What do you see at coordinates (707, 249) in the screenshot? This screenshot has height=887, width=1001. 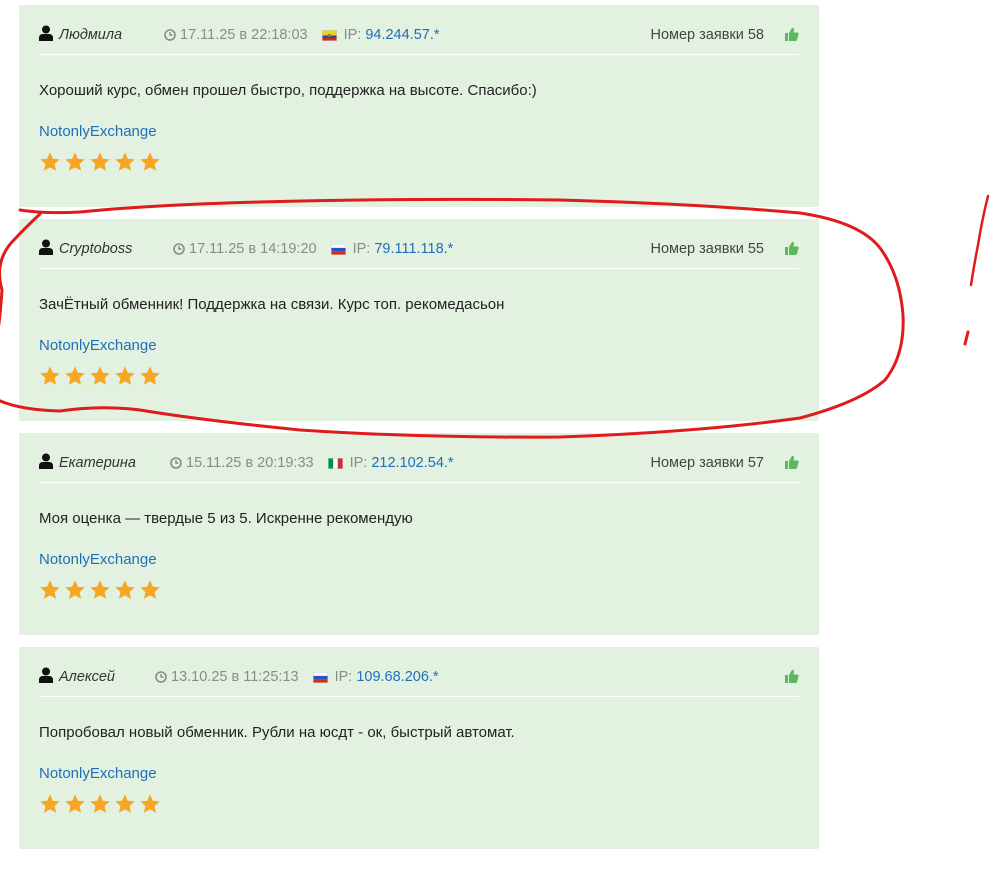 I see `order-number: Номер заявки 55` at bounding box center [707, 249].